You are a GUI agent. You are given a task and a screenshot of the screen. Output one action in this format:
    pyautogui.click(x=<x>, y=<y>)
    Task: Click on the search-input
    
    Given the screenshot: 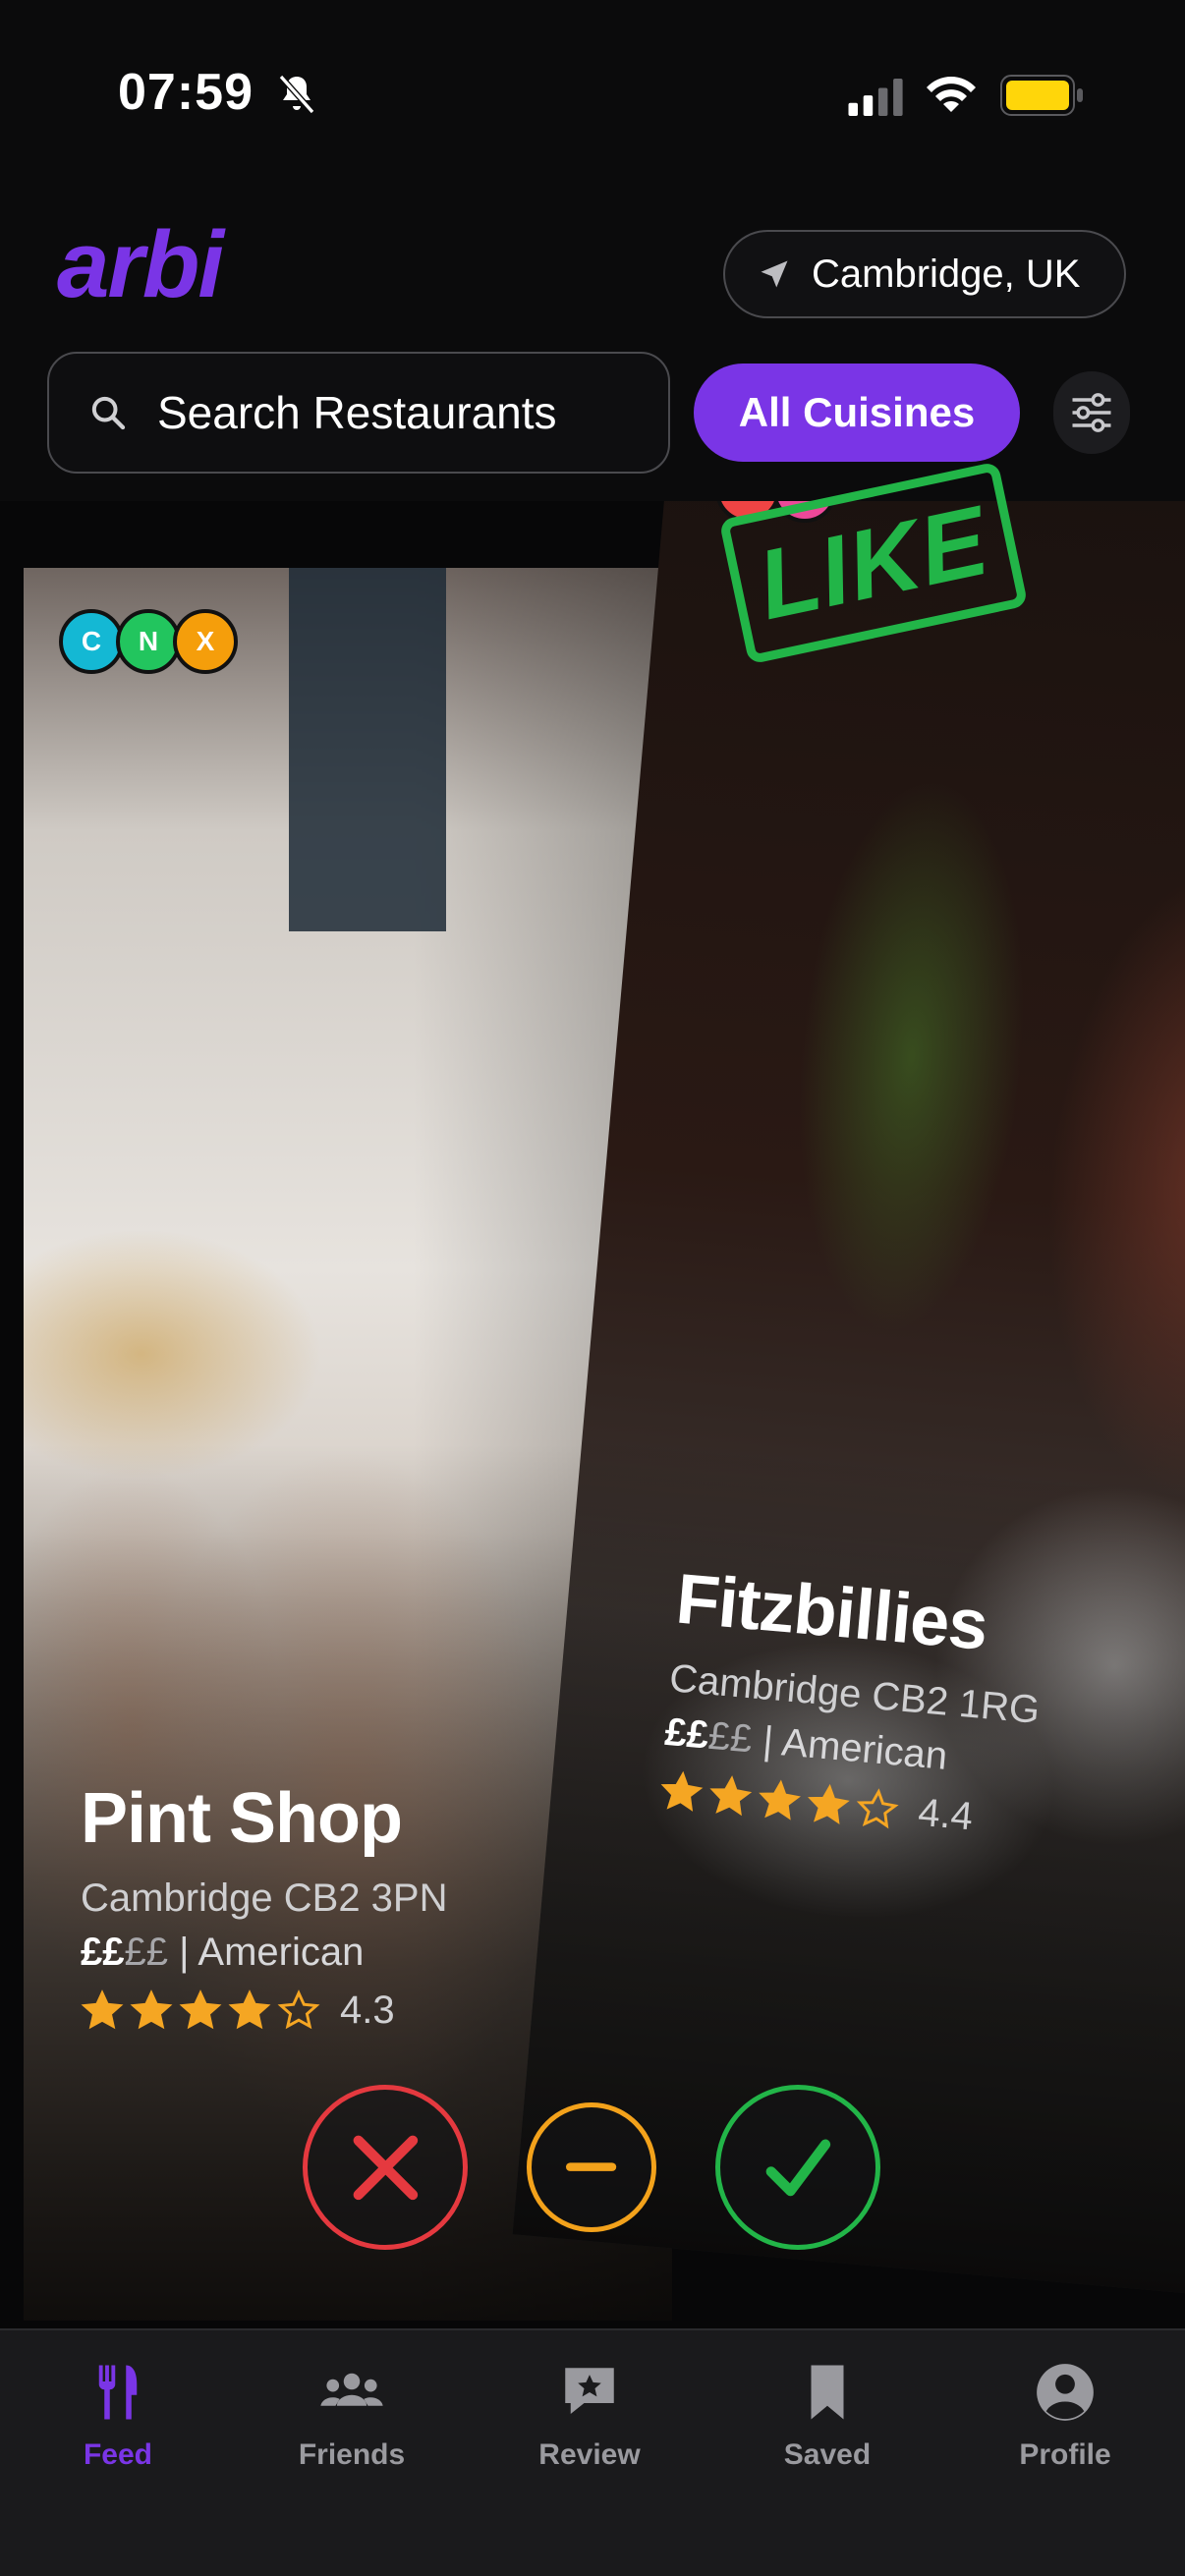 What is the action you would take?
    pyautogui.click(x=413, y=412)
    